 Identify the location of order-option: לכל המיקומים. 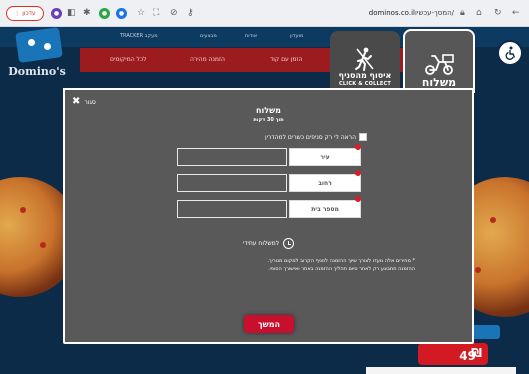
(128, 59).